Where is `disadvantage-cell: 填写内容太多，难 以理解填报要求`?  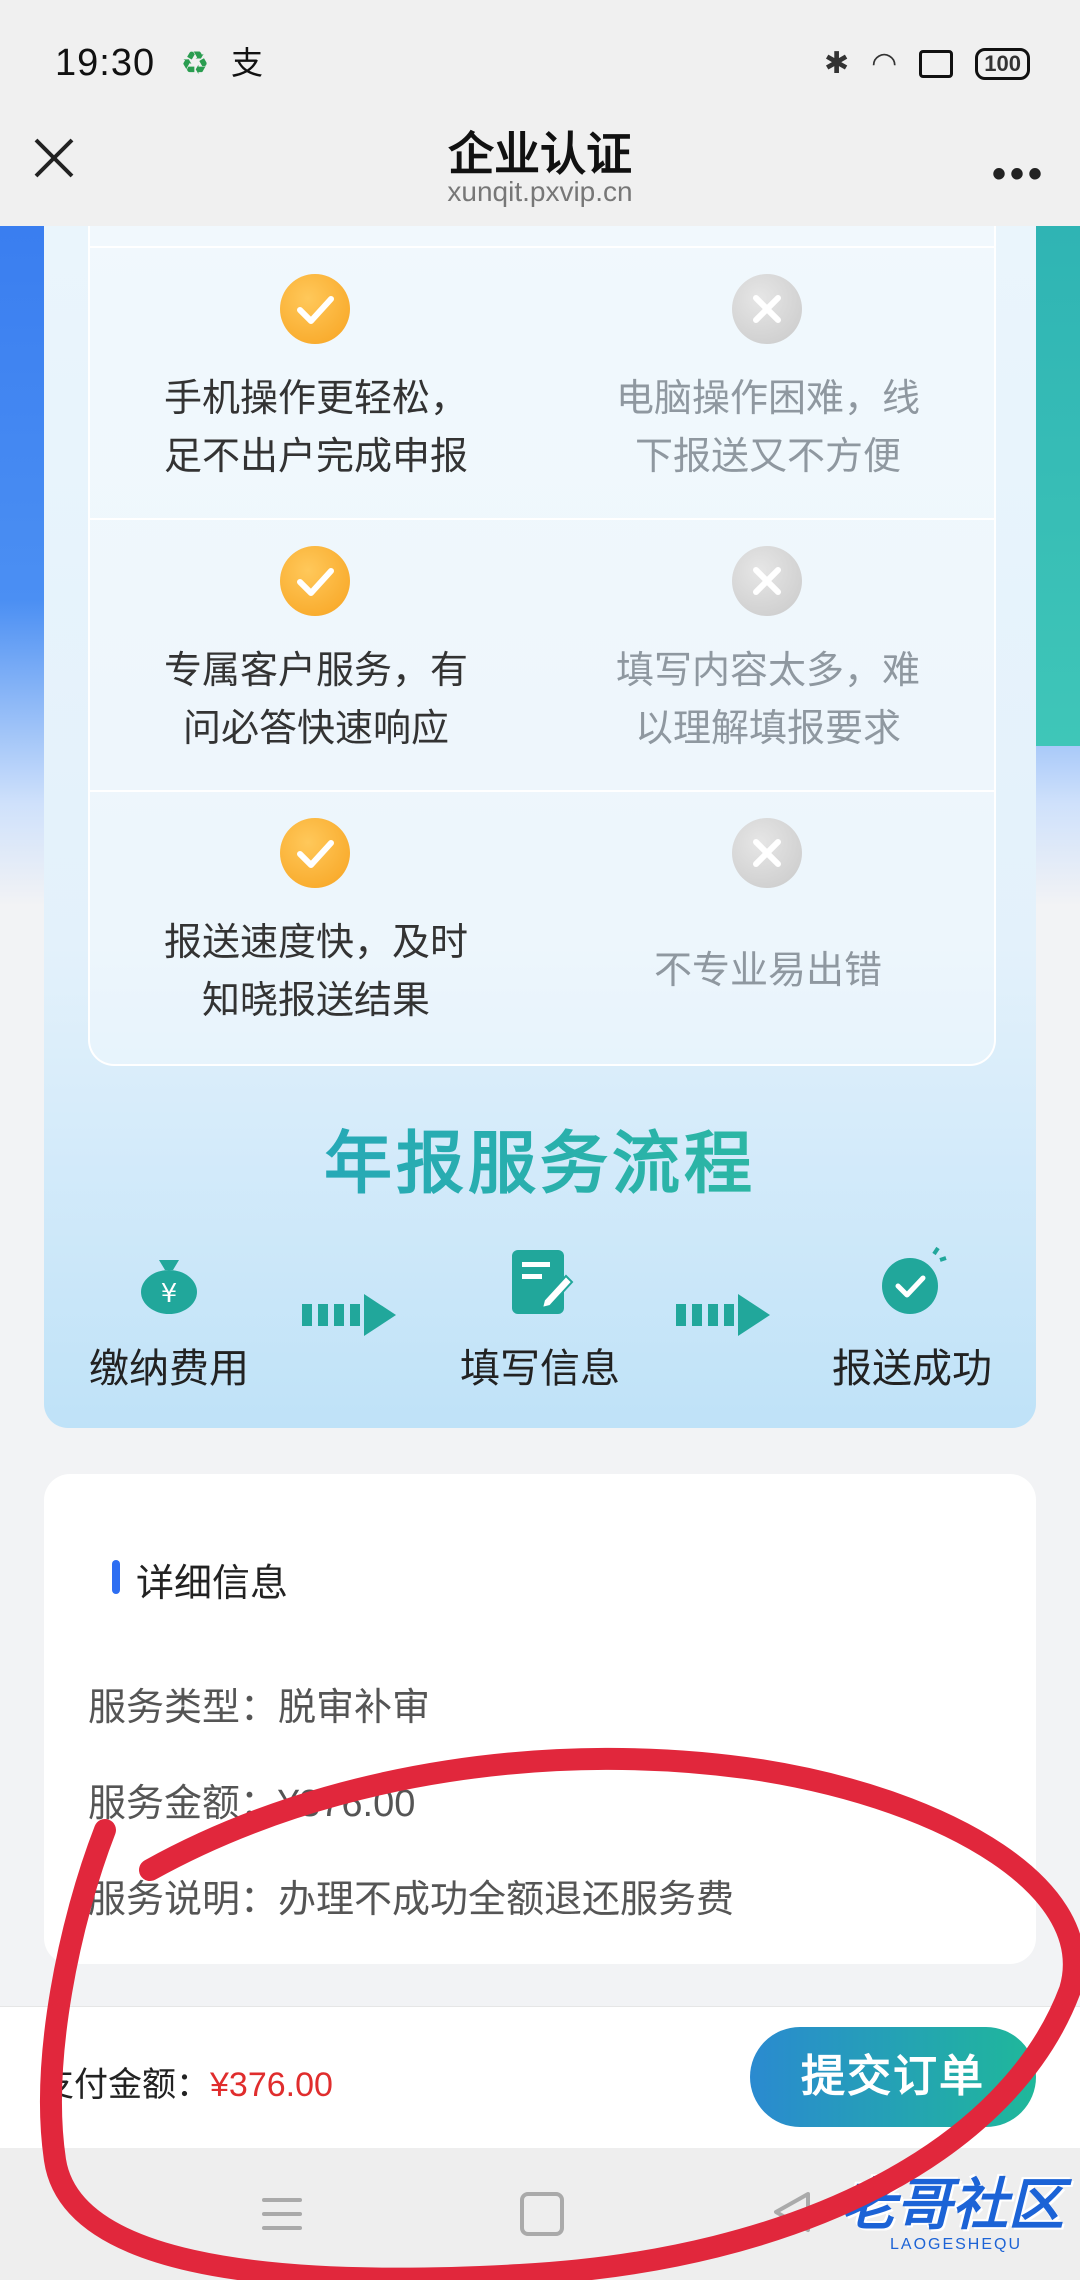 disadvantage-cell: 填写内容太多，难 以理解填报要求 is located at coordinates (768, 656).